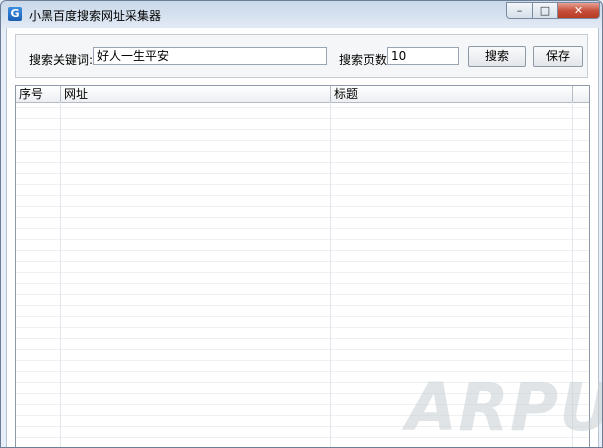  Describe the element at coordinates (581, 94) in the screenshot. I see `column-header-filler` at that location.